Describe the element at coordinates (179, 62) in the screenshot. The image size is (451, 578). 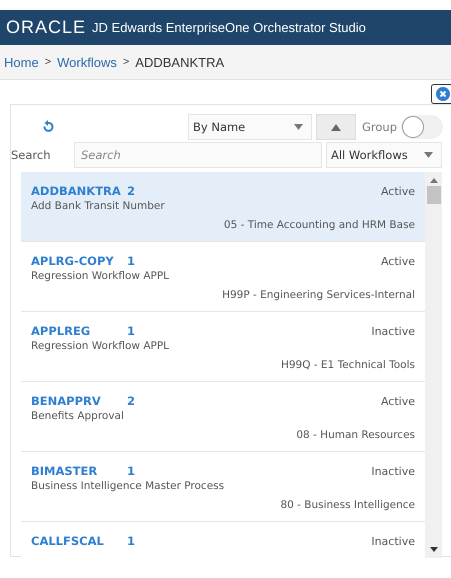
I see `breadcrumb-current: ADDBANKTRA` at that location.